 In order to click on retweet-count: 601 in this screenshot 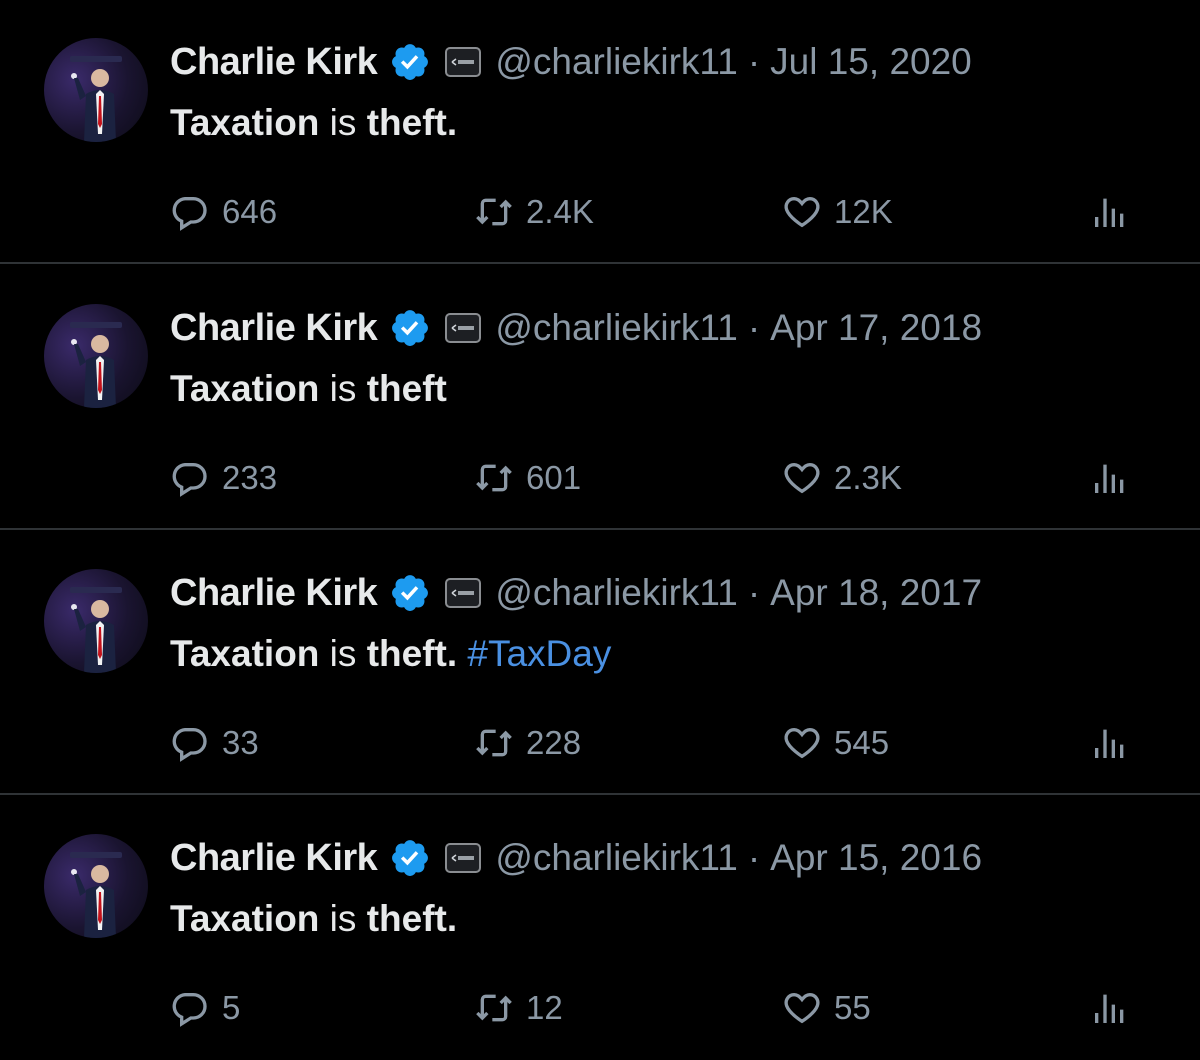, I will do `click(554, 477)`.